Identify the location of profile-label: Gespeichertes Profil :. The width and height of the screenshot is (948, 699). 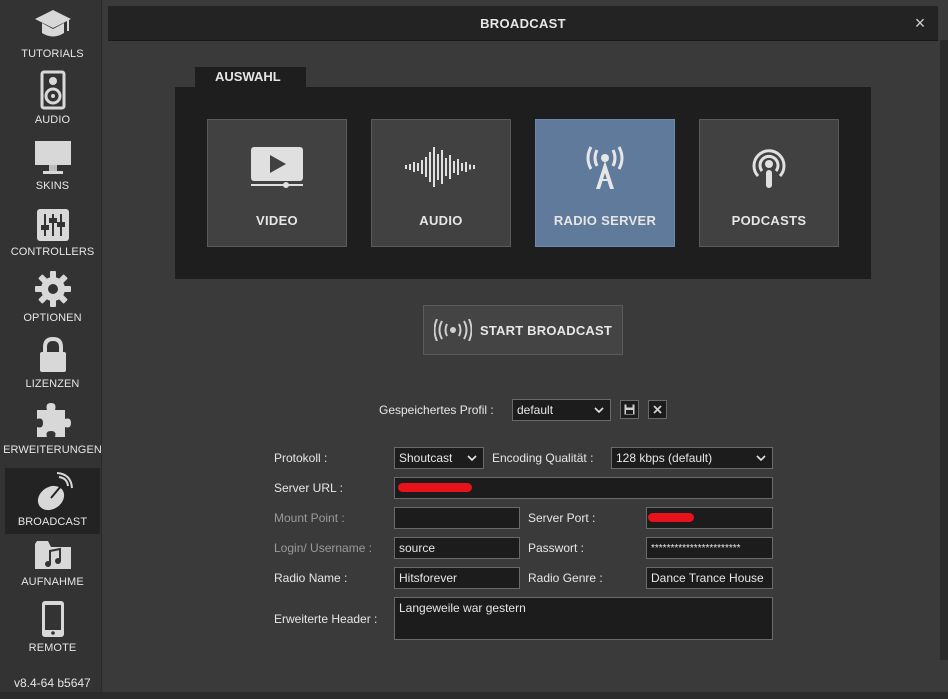
(436, 410).